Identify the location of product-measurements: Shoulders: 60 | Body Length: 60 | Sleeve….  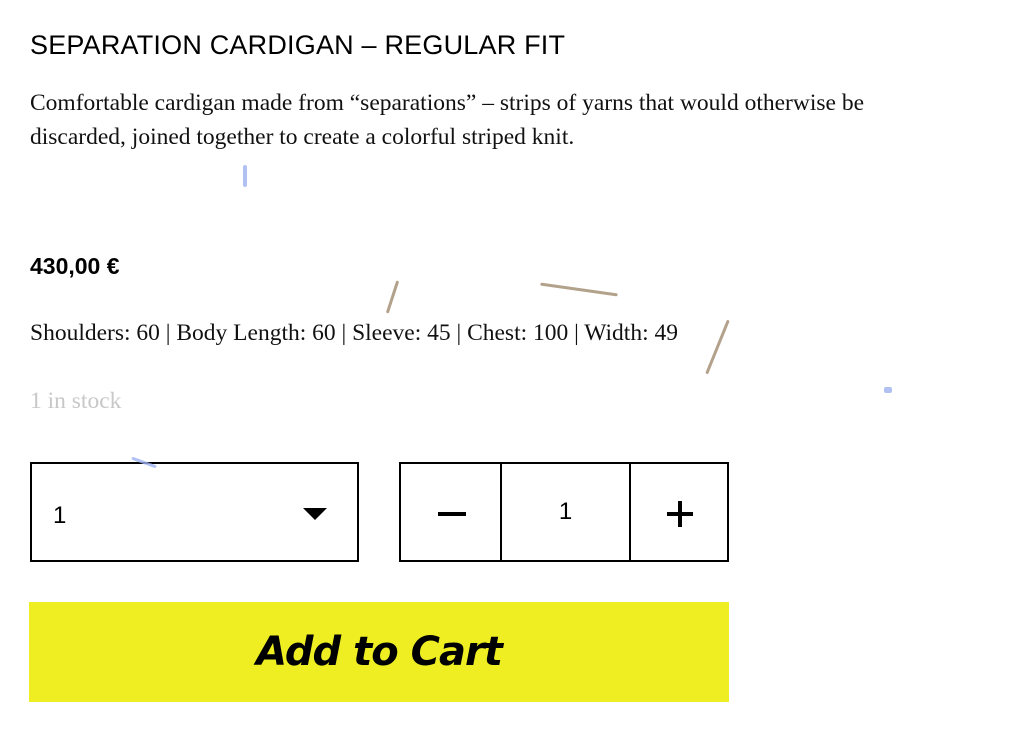
(354, 333).